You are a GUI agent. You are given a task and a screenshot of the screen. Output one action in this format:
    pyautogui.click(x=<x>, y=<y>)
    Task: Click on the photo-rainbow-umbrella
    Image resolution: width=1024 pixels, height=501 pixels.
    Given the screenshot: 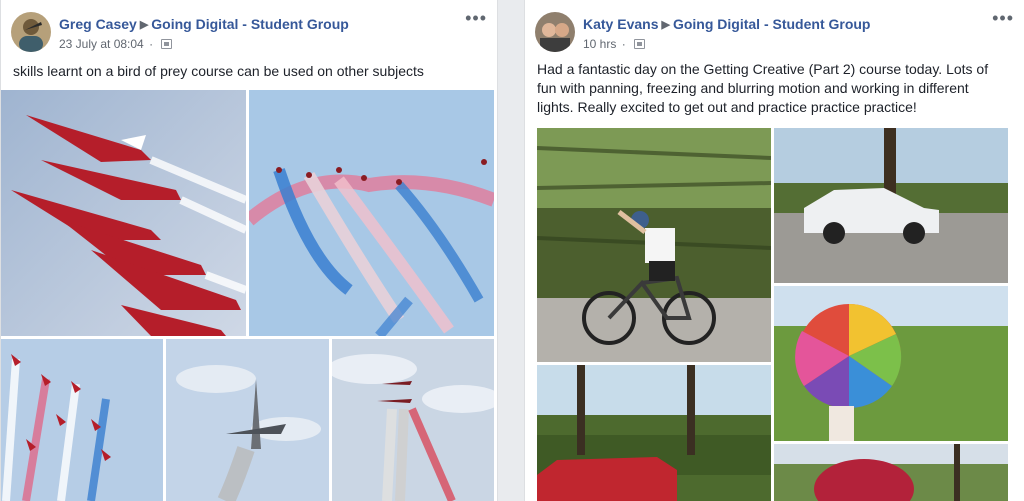 What is the action you would take?
    pyautogui.click(x=891, y=363)
    